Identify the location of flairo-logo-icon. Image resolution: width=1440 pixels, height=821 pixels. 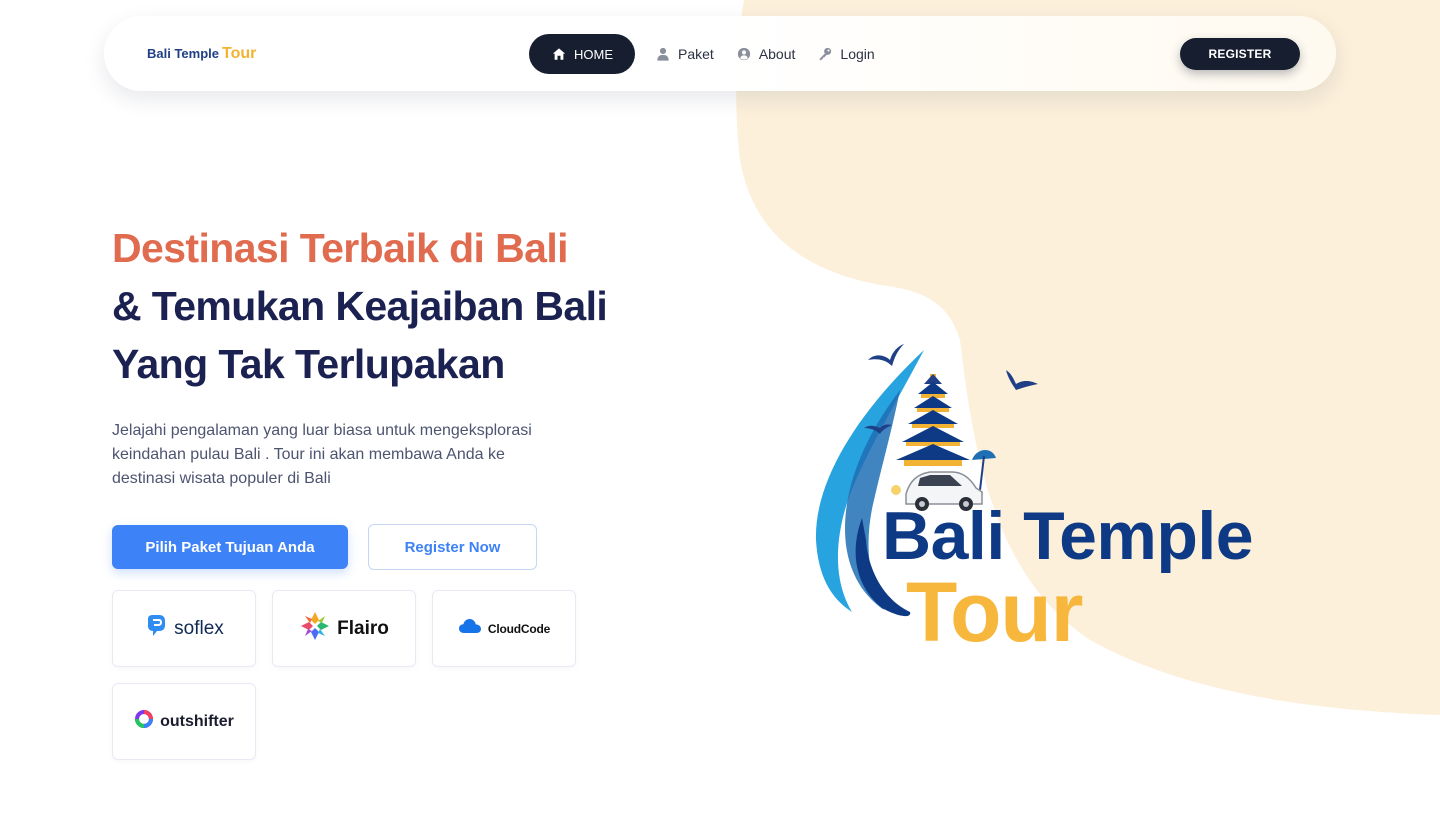
(315, 628).